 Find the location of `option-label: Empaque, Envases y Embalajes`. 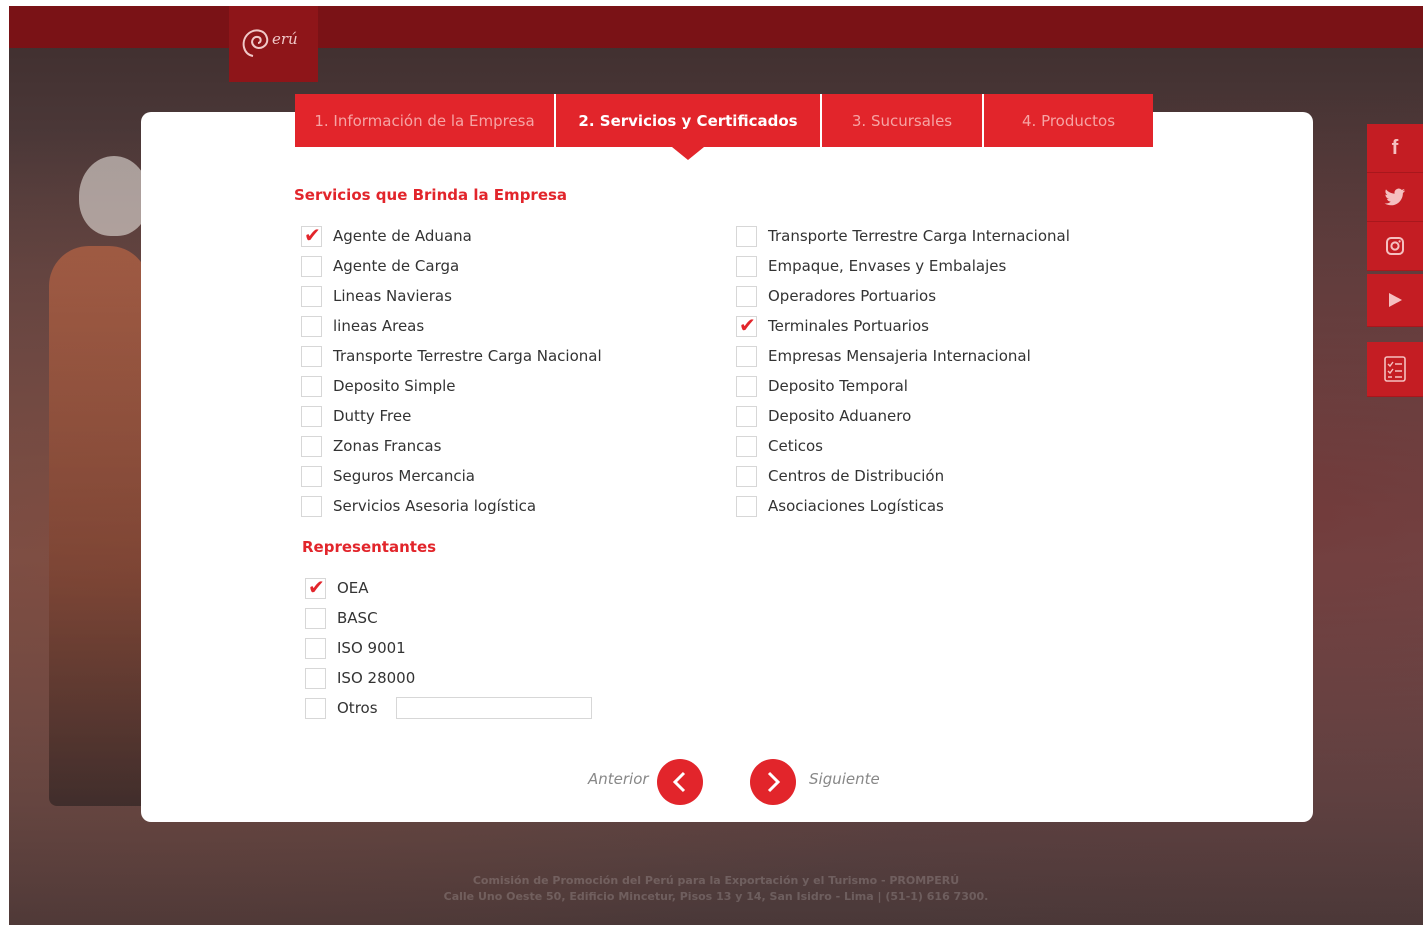

option-label: Empaque, Envases y Embalajes is located at coordinates (887, 266).